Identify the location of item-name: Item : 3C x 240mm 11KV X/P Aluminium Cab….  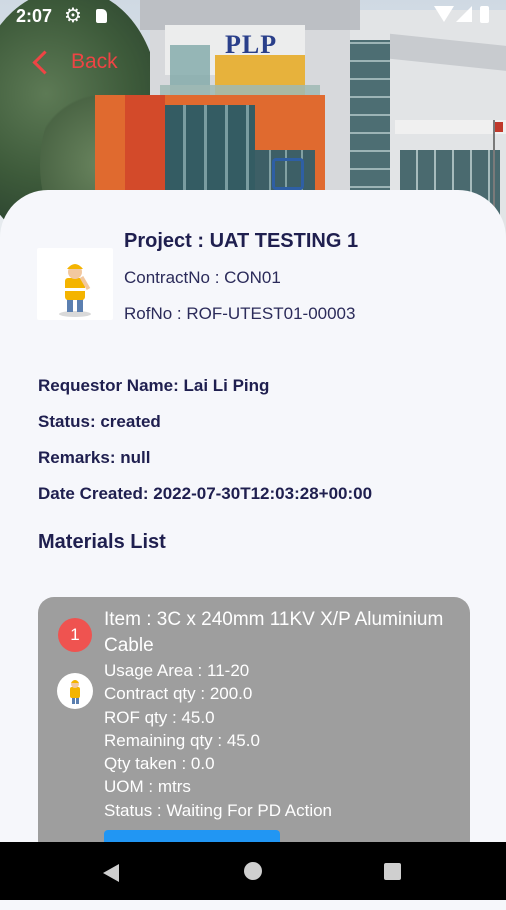
(274, 632).